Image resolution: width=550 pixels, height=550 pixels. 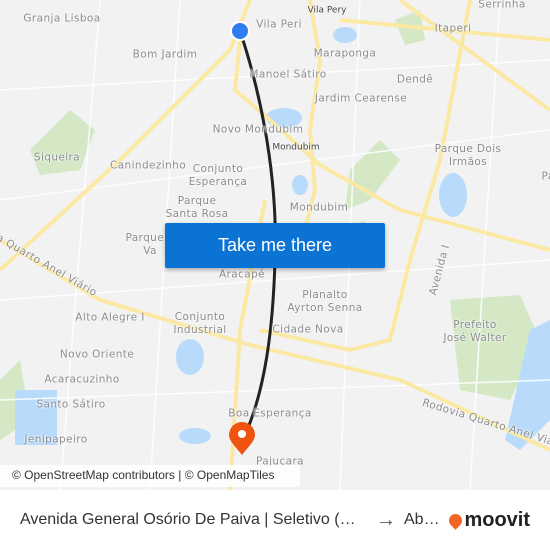 I want to click on map-label: Manoel Sátiro, so click(x=288, y=74).